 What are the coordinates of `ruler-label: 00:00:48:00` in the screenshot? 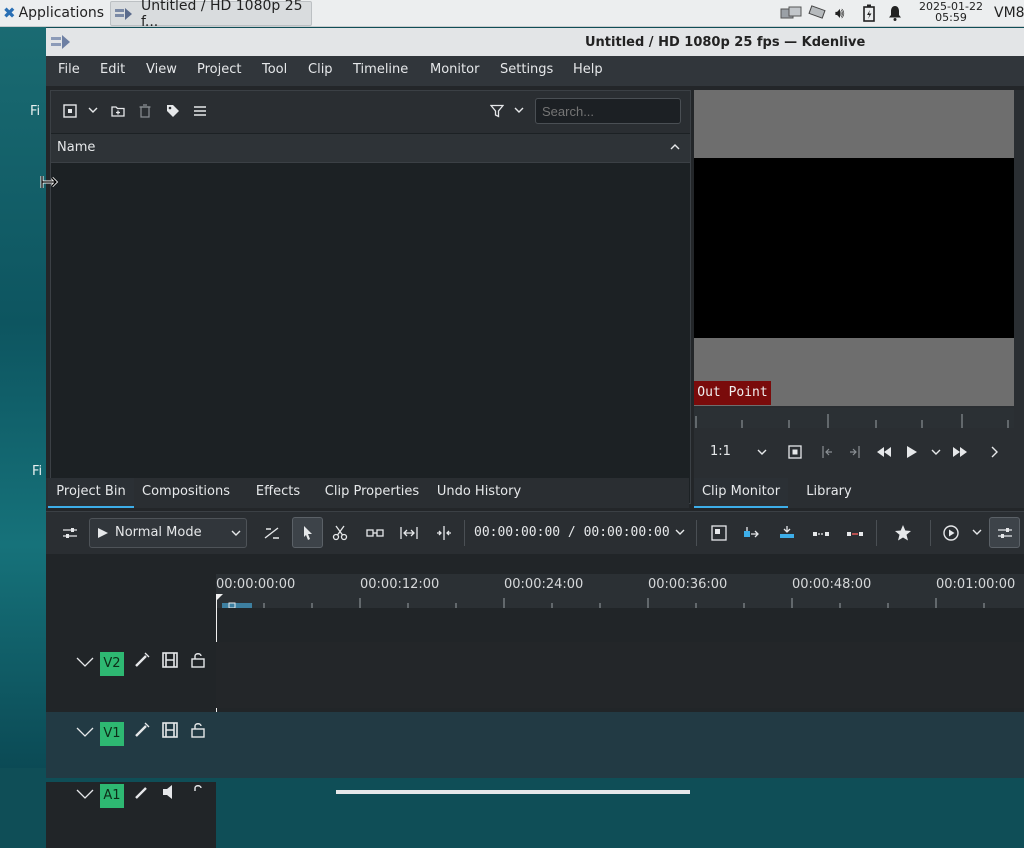 It's located at (832, 584).